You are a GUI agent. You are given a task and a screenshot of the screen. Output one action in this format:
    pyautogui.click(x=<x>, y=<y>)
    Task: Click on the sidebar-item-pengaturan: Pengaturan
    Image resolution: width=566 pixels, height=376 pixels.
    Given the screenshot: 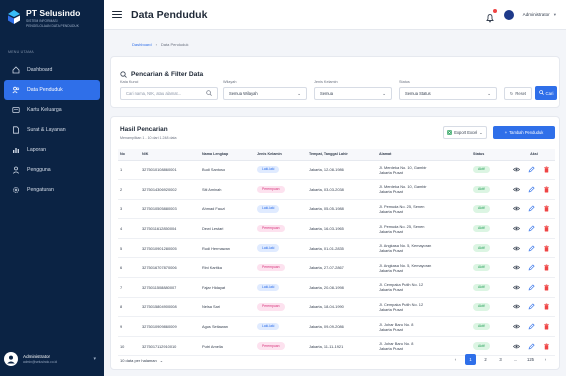 What is the action you would take?
    pyautogui.click(x=52, y=190)
    